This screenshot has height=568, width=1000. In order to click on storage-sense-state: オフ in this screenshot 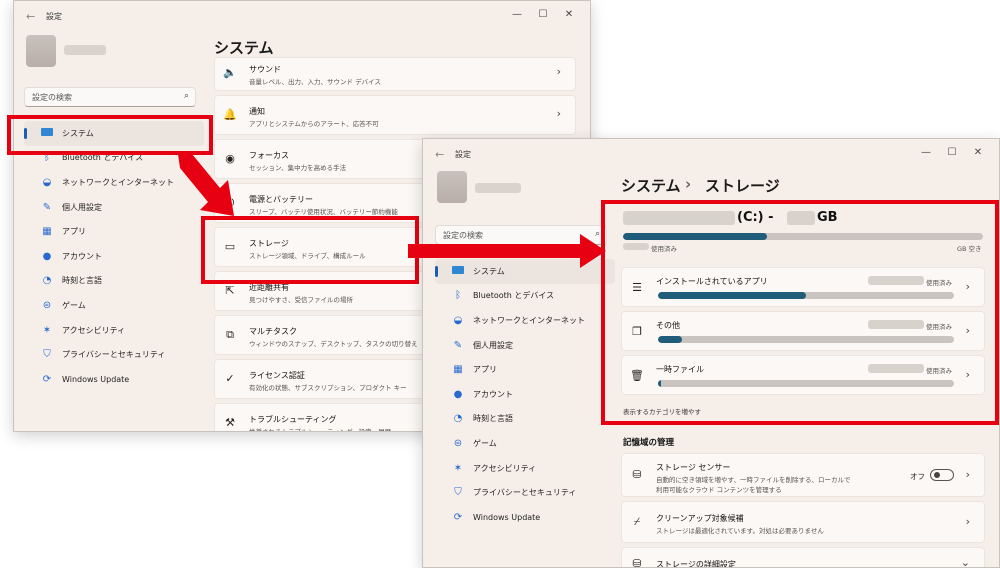, I will do `click(917, 476)`.